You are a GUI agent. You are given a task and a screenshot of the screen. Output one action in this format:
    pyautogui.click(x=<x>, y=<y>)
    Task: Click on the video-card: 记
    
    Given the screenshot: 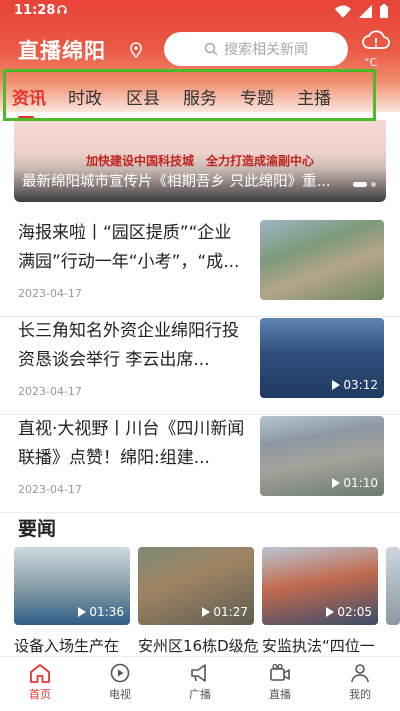 What is the action you would take?
    pyautogui.click(x=393, y=586)
    